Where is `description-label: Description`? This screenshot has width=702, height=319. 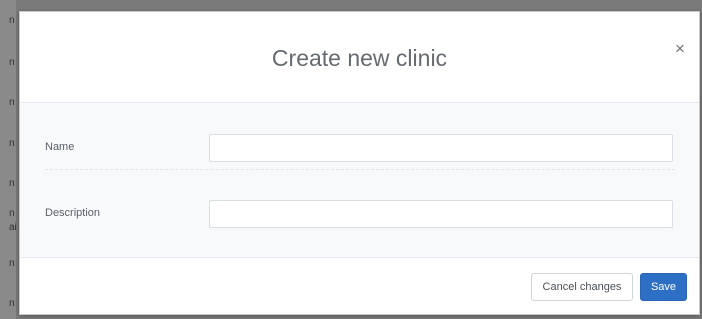
description-label: Description is located at coordinates (73, 213).